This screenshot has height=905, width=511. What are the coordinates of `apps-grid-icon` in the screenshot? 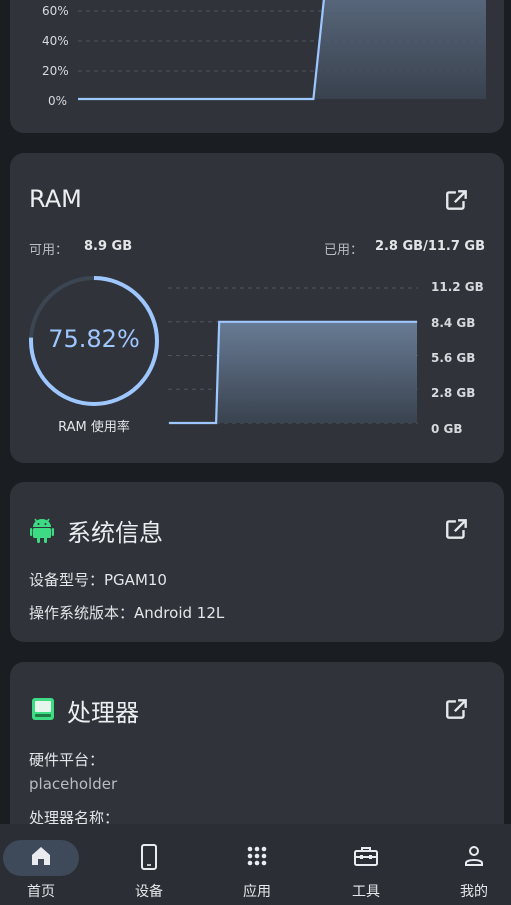 It's located at (257, 856).